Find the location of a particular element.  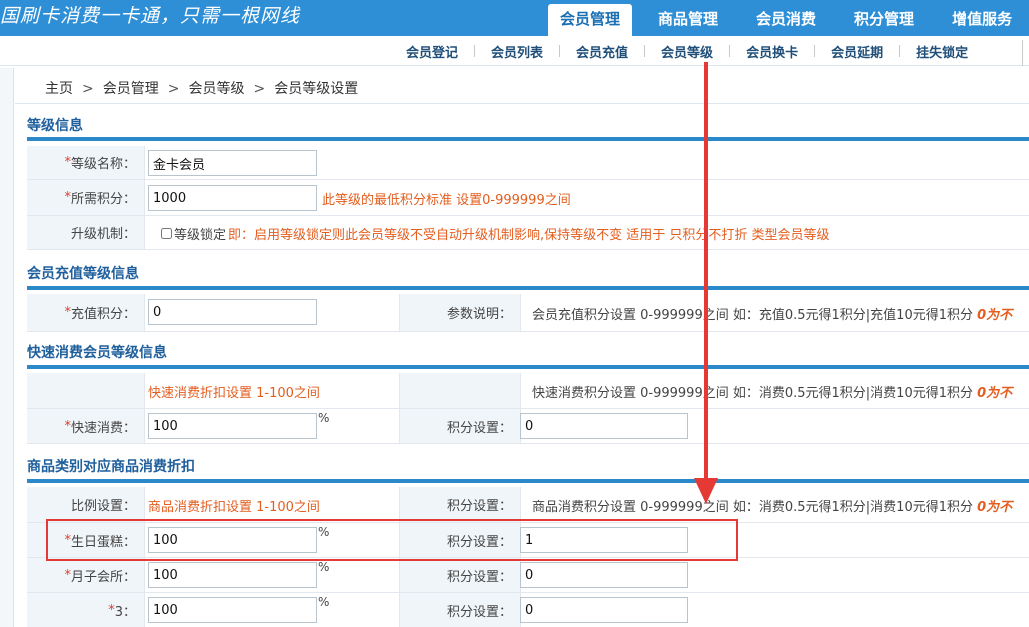

field-label: 比例设置： is located at coordinates (86, 504).